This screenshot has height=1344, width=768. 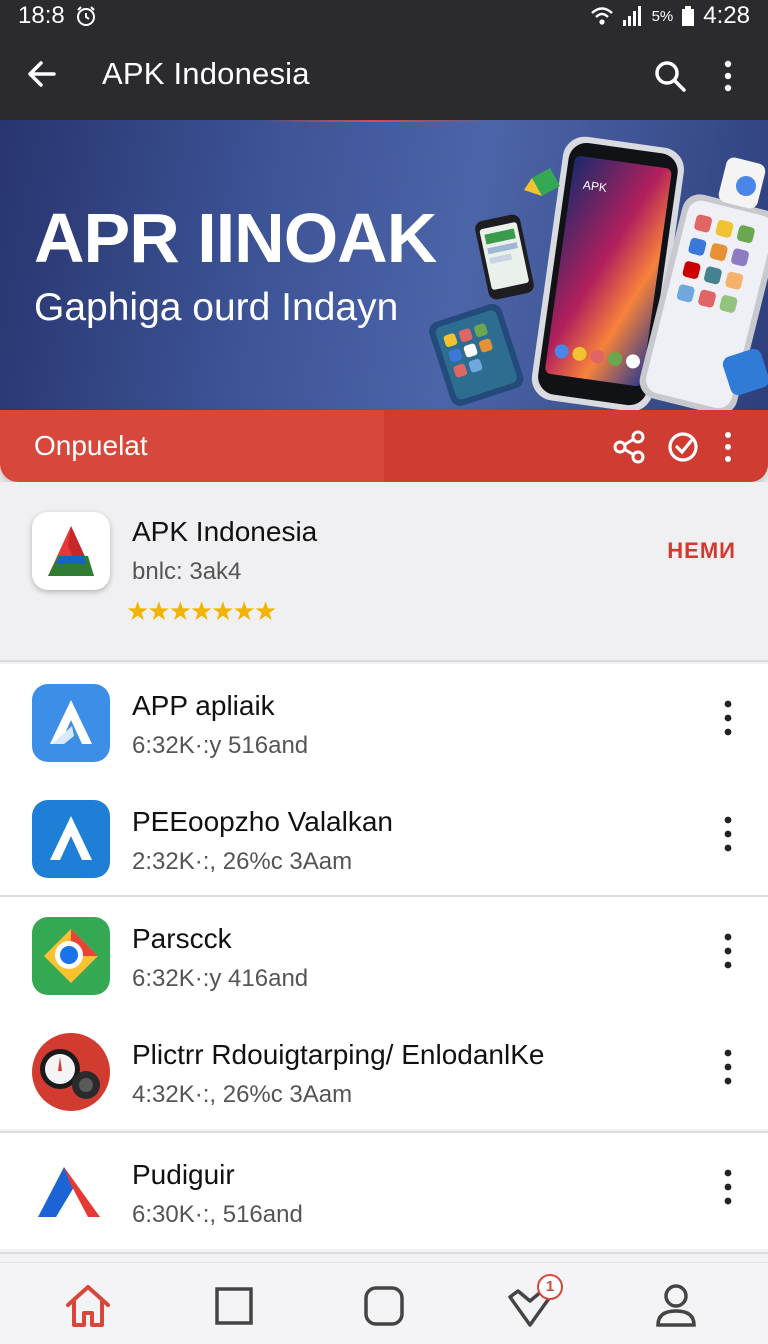 I want to click on strip-label: Onpuelat, so click(x=91, y=446).